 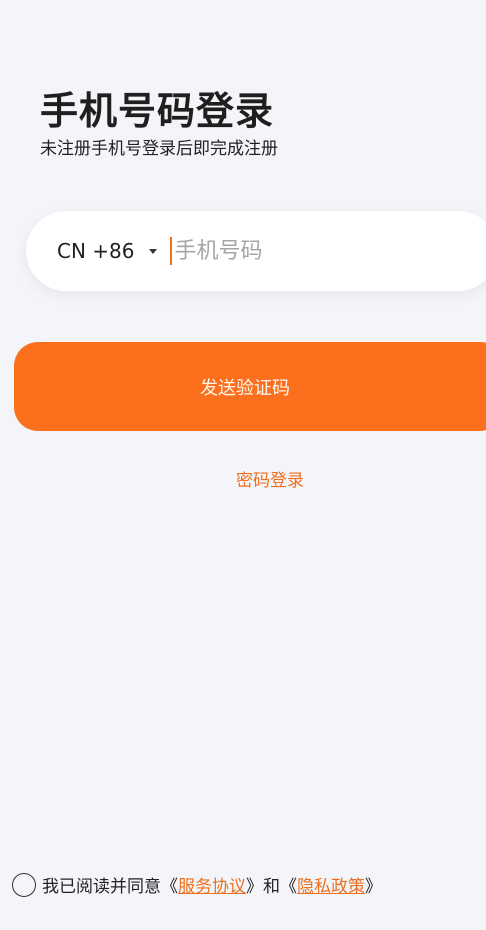 I want to click on service-agreement-link: 服务协议, so click(x=212, y=884).